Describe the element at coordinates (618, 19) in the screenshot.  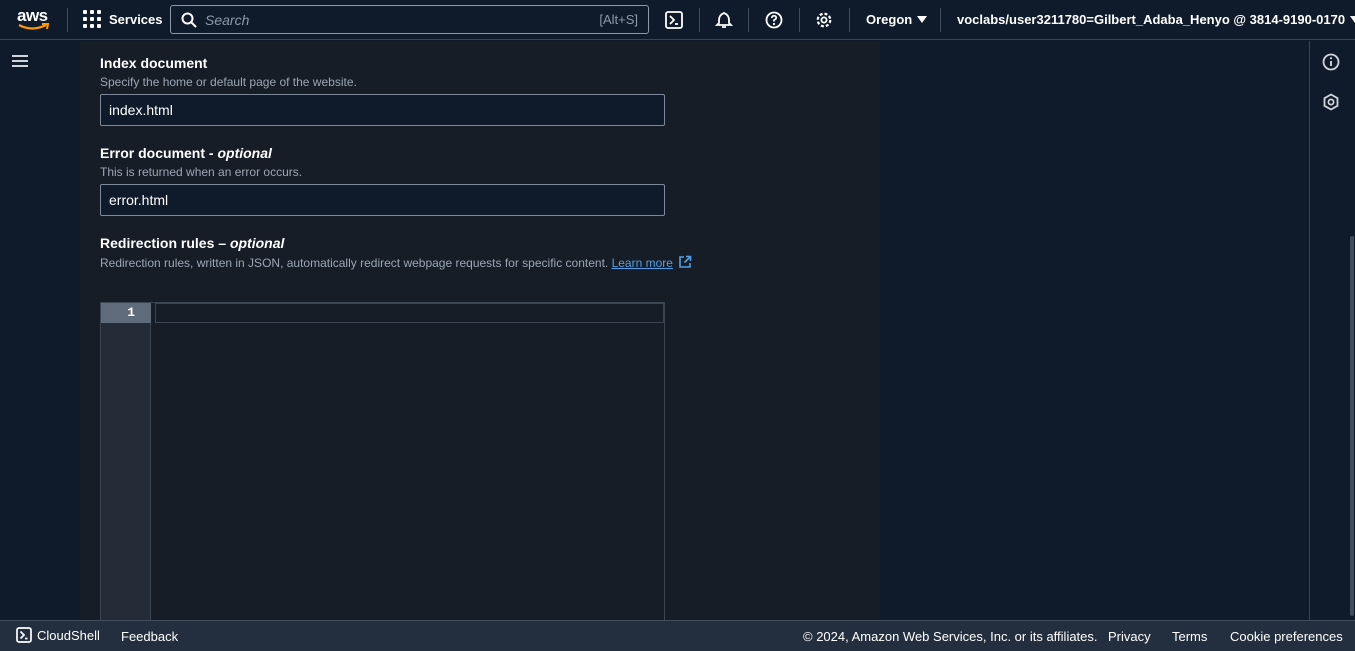
I see `search-shortcut: [Alt+S]` at that location.